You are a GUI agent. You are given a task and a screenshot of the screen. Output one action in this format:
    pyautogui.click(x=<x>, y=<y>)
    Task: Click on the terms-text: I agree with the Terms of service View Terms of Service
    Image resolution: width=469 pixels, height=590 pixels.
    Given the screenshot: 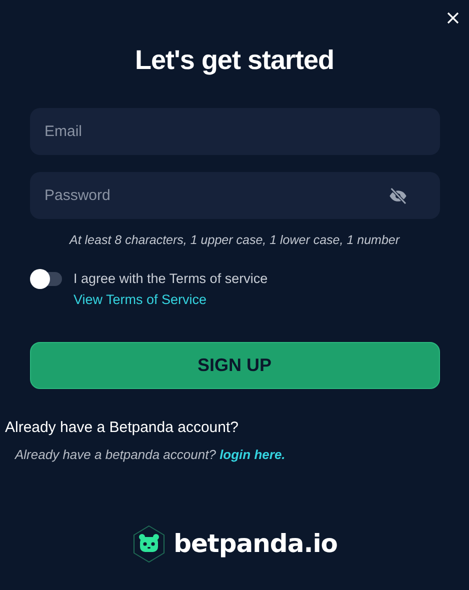 What is the action you would take?
    pyautogui.click(x=171, y=289)
    